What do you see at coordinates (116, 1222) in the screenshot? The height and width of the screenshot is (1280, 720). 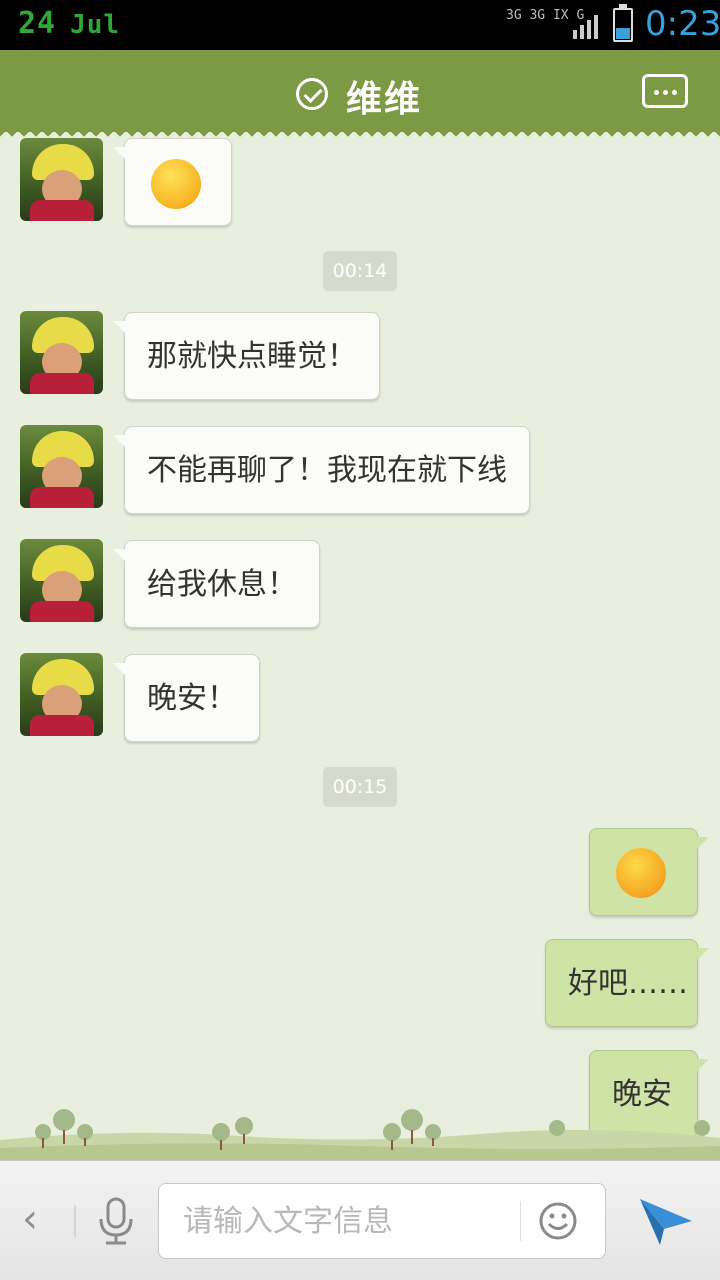 I see `microphone-icon` at bounding box center [116, 1222].